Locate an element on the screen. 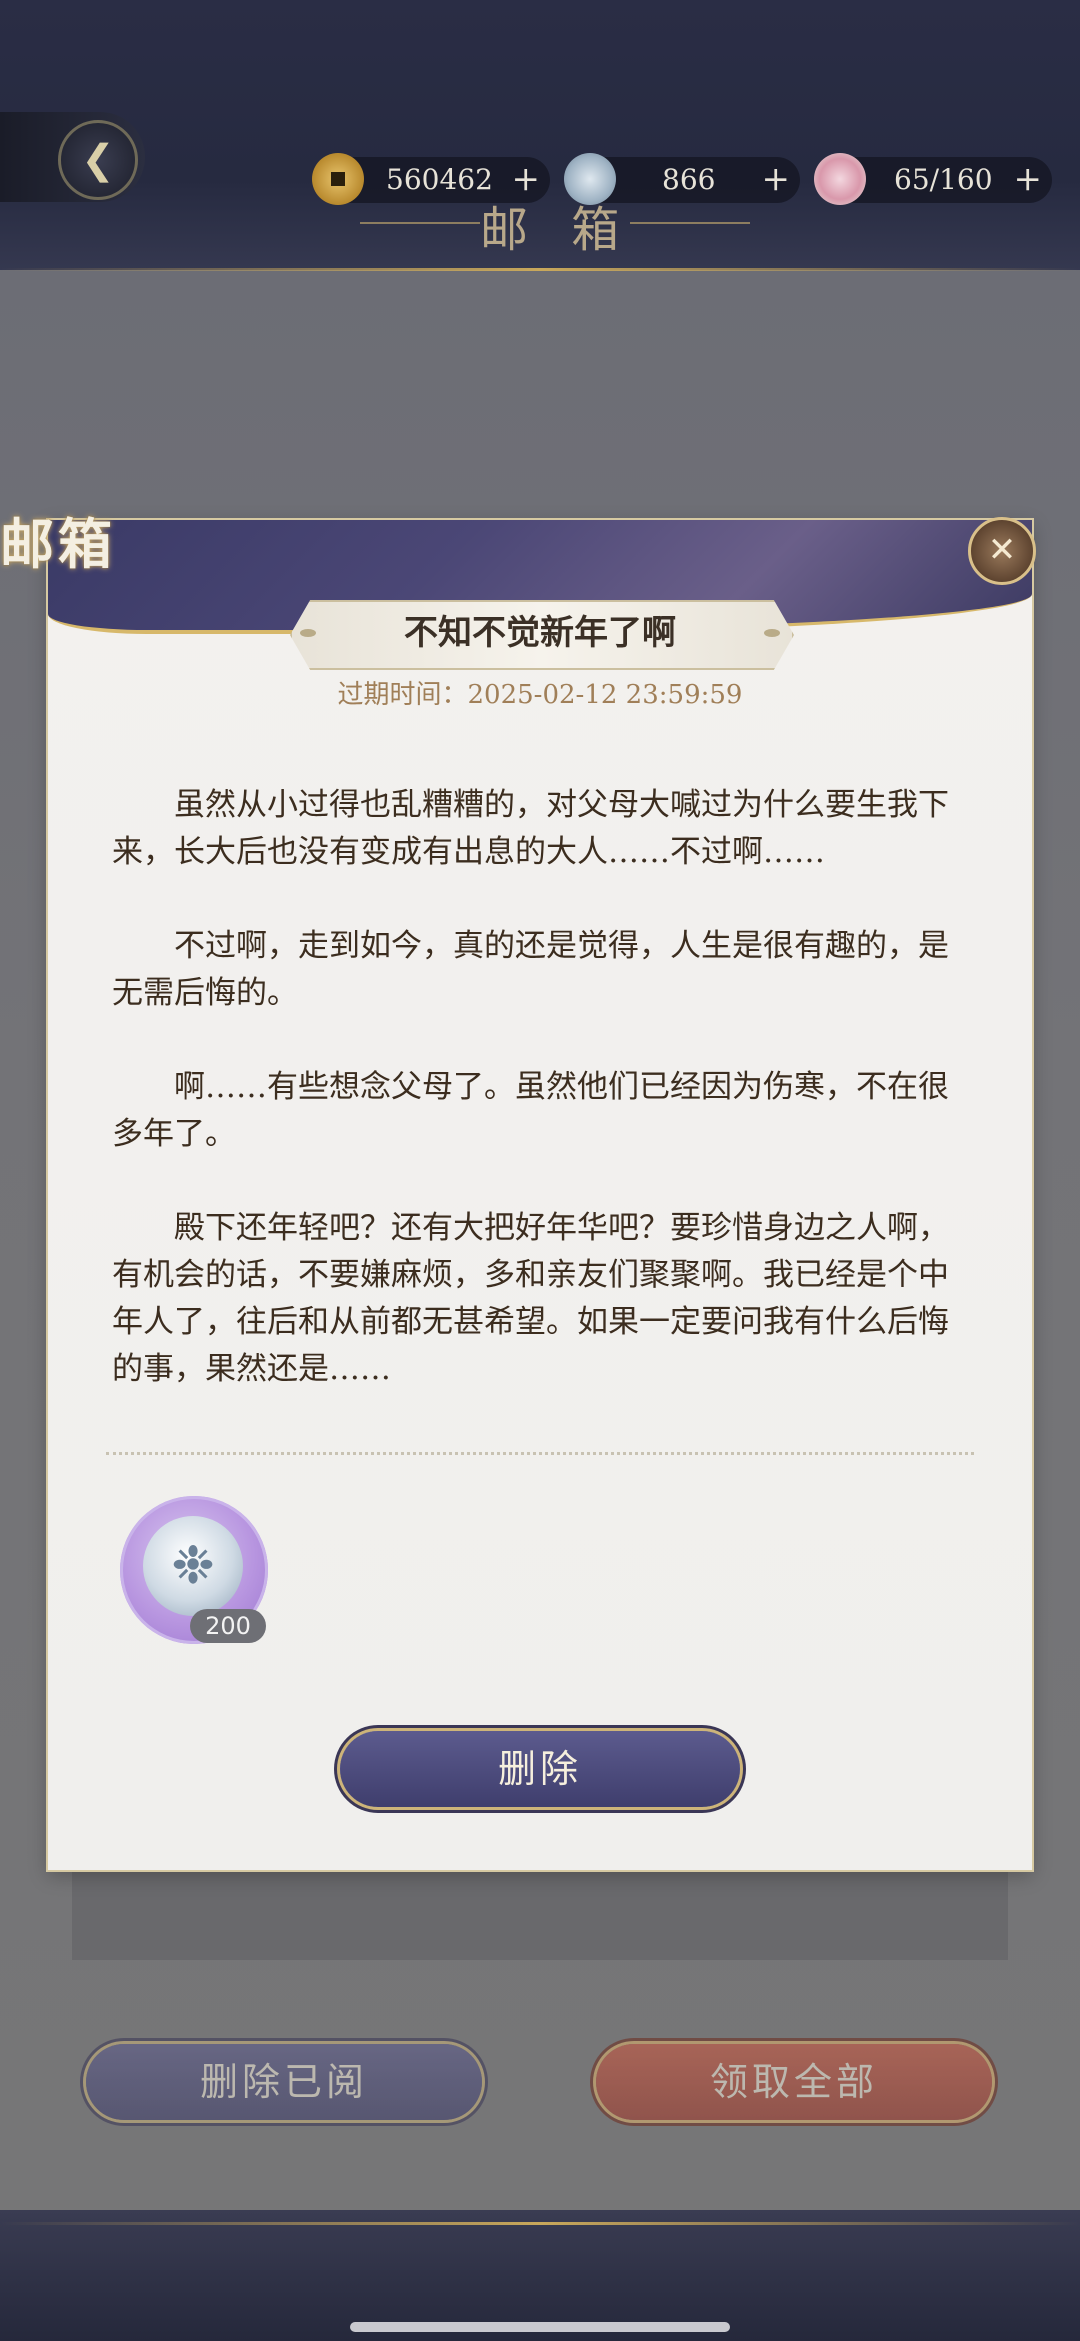 The image size is (1080, 2341). reward-count: 200 is located at coordinates (228, 1626).